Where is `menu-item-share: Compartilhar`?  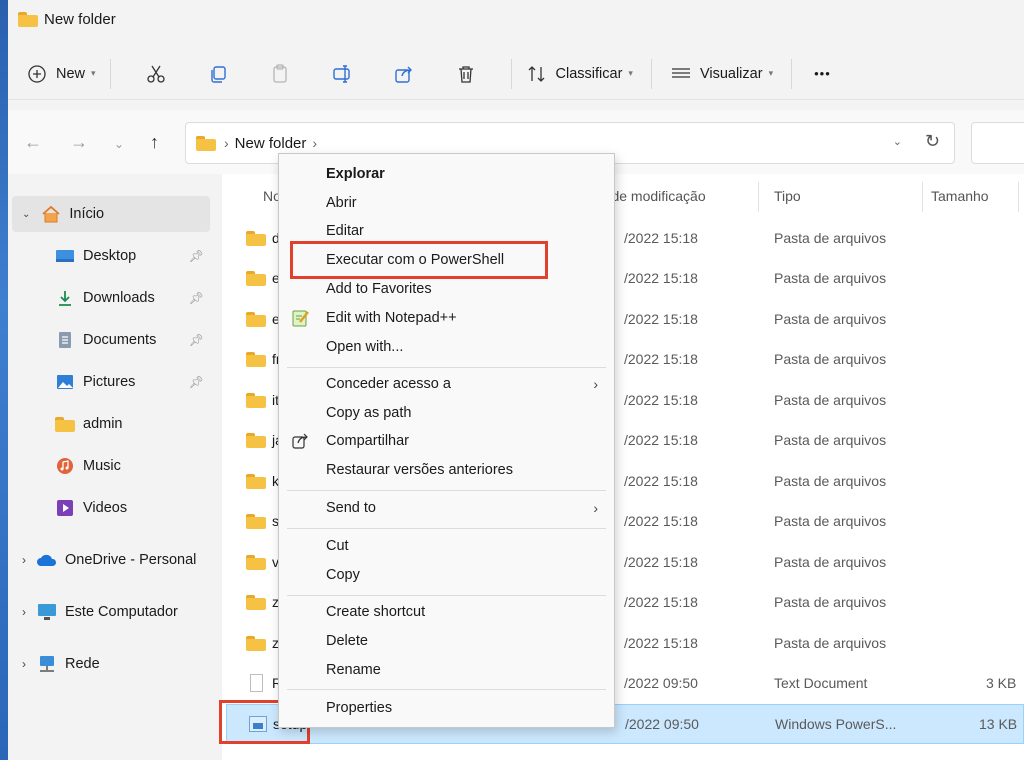 menu-item-share: Compartilhar is located at coordinates (446, 441).